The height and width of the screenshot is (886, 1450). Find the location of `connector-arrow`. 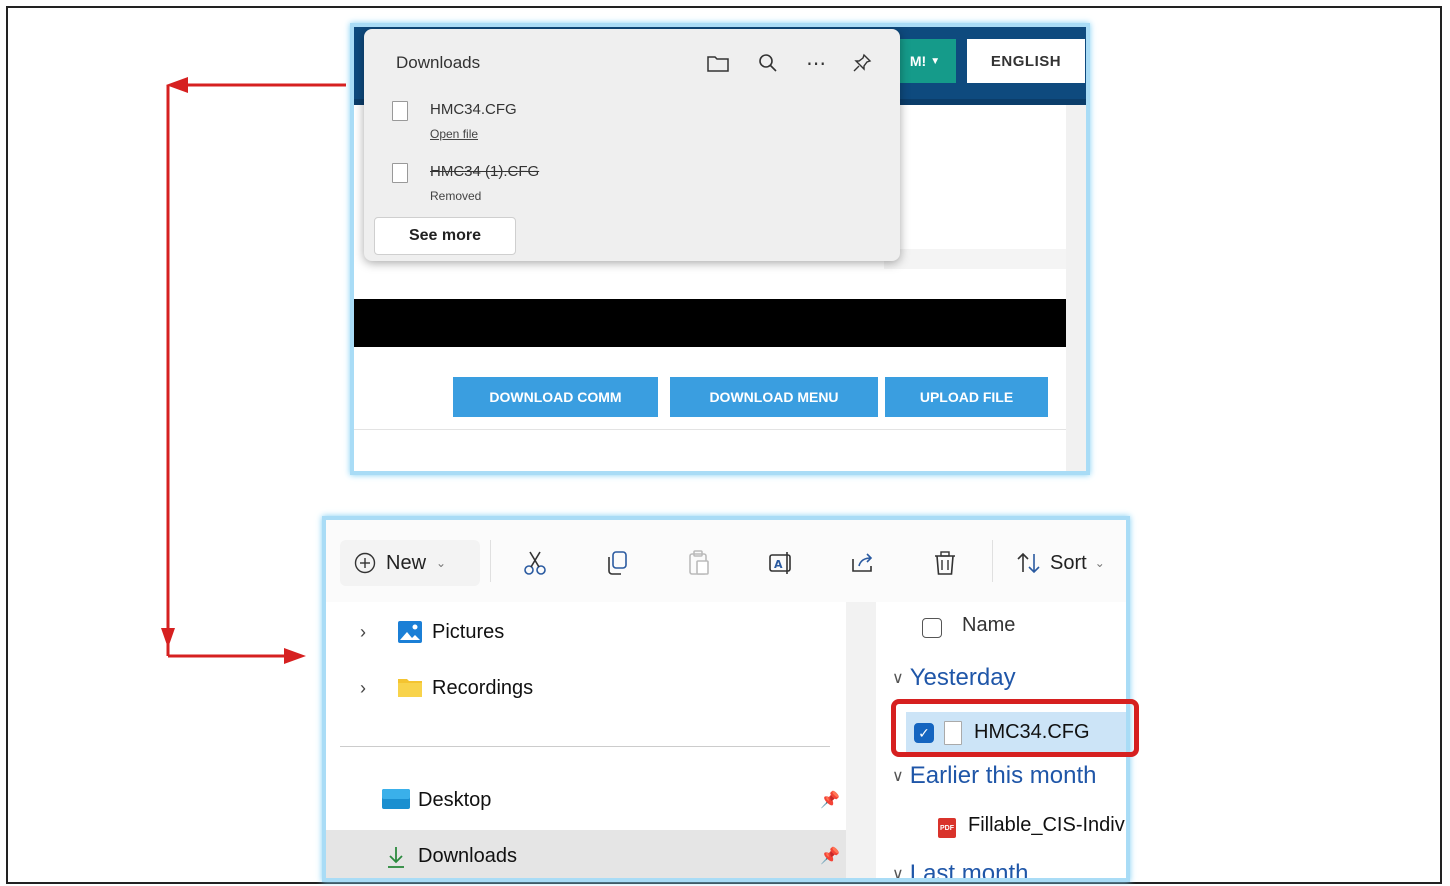

connector-arrow is located at coordinates (253, 370).